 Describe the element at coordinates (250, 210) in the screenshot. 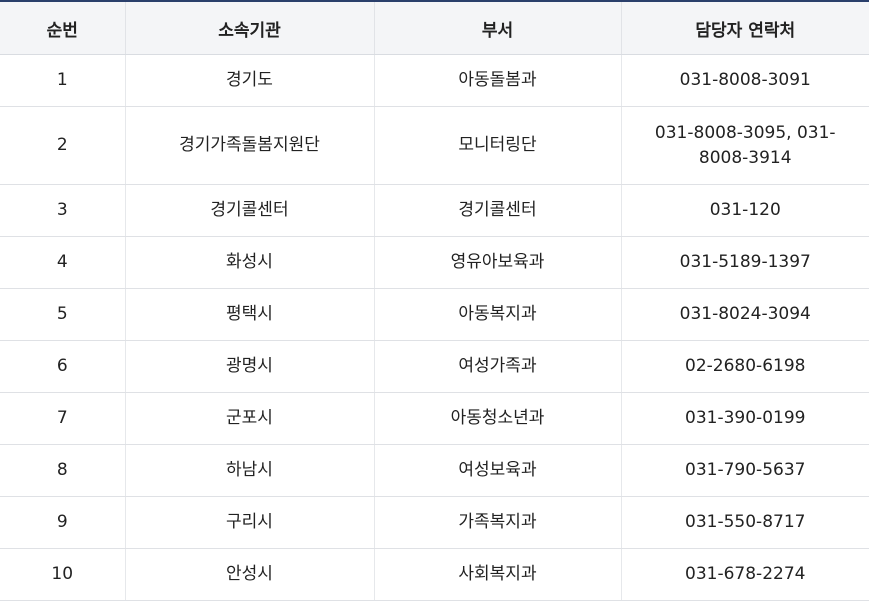

I see `cell-organization: 경기콜센터` at that location.